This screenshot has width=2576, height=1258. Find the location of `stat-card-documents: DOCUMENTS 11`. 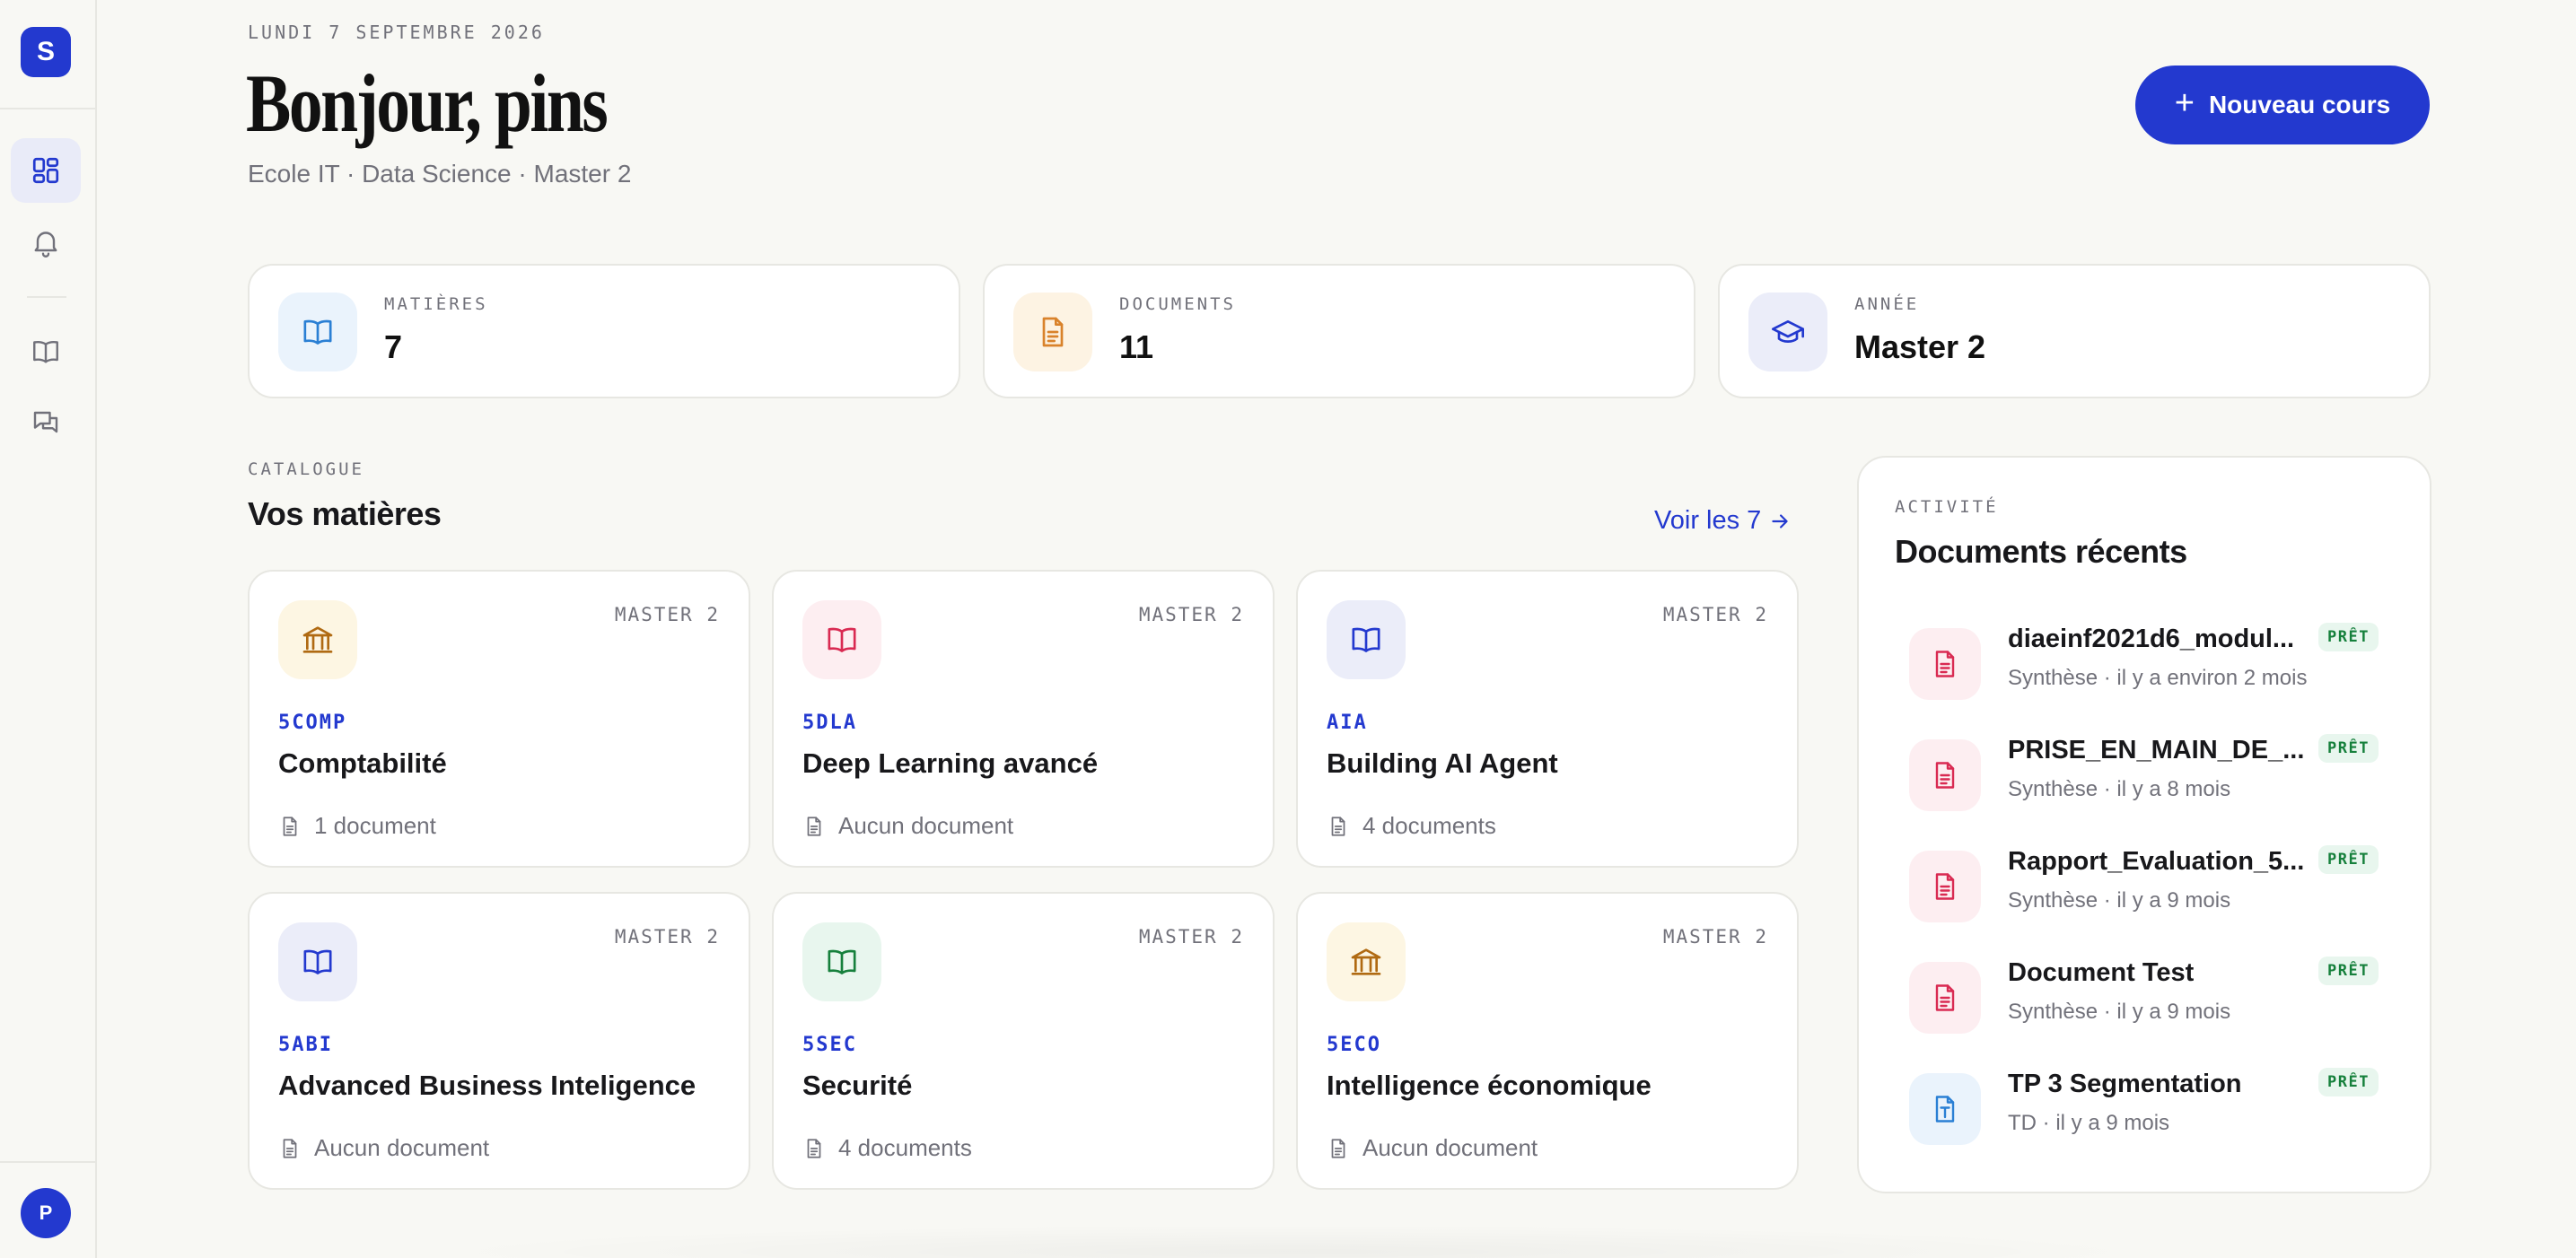

stat-card-documents: DOCUMENTS 11 is located at coordinates (1339, 331).